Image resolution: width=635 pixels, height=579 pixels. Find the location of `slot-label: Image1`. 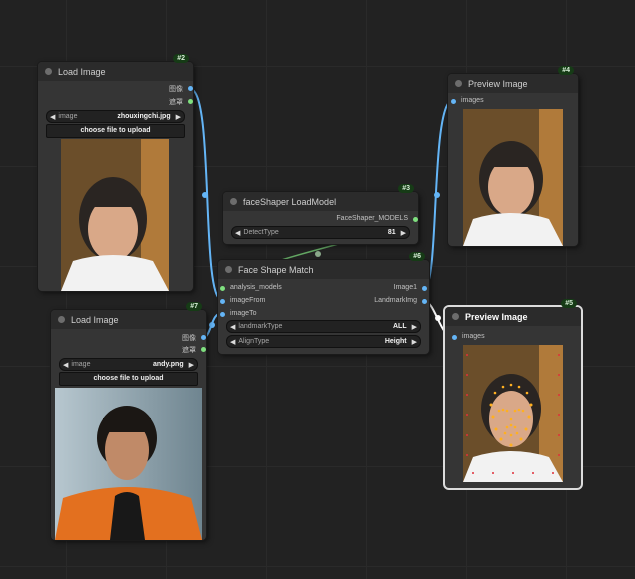

slot-label: Image1 is located at coordinates (405, 287).